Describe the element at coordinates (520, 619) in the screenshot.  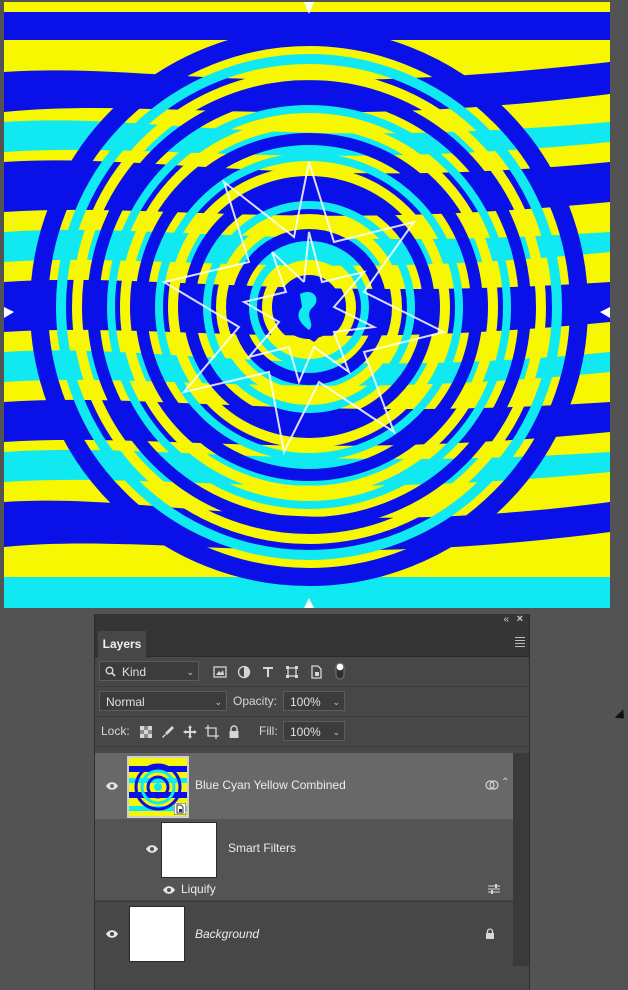
I see `close-panel-icon: ×` at that location.